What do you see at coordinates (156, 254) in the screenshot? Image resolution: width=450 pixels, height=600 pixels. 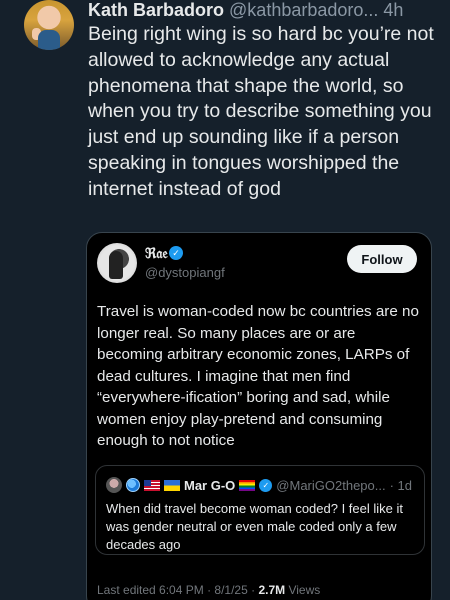 I see `quoted-author-name: ℜ𝔞𝔢` at bounding box center [156, 254].